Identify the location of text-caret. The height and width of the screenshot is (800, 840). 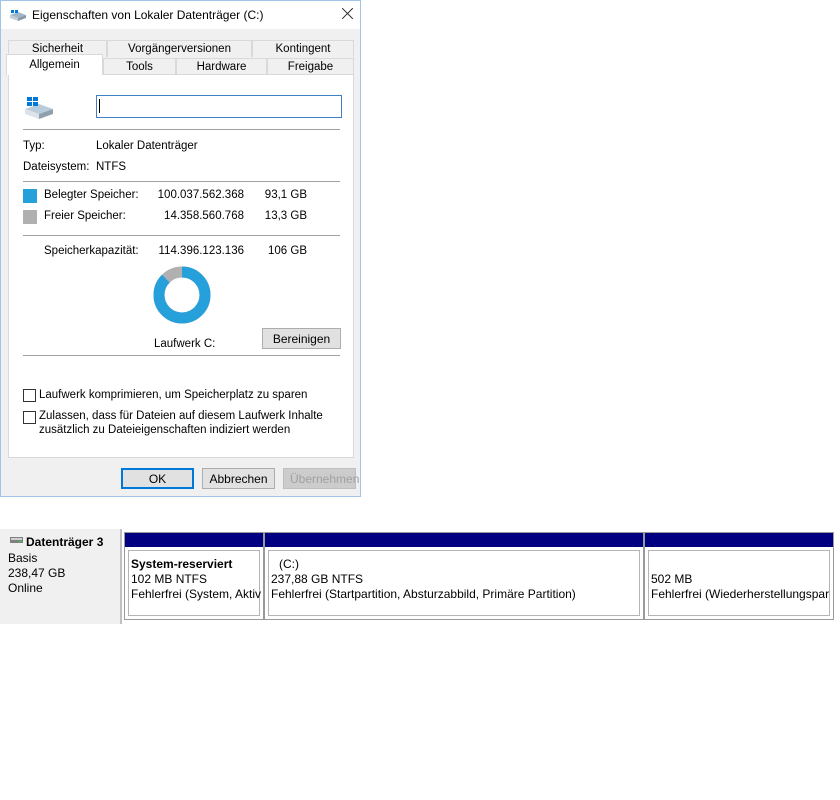
(99, 106).